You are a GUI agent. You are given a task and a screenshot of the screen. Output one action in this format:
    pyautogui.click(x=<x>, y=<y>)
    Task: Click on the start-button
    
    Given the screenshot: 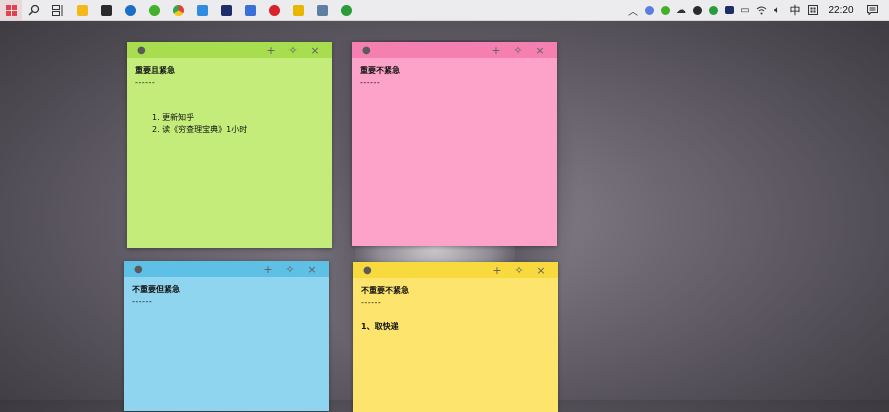 What is the action you would take?
    pyautogui.click(x=11, y=10)
    